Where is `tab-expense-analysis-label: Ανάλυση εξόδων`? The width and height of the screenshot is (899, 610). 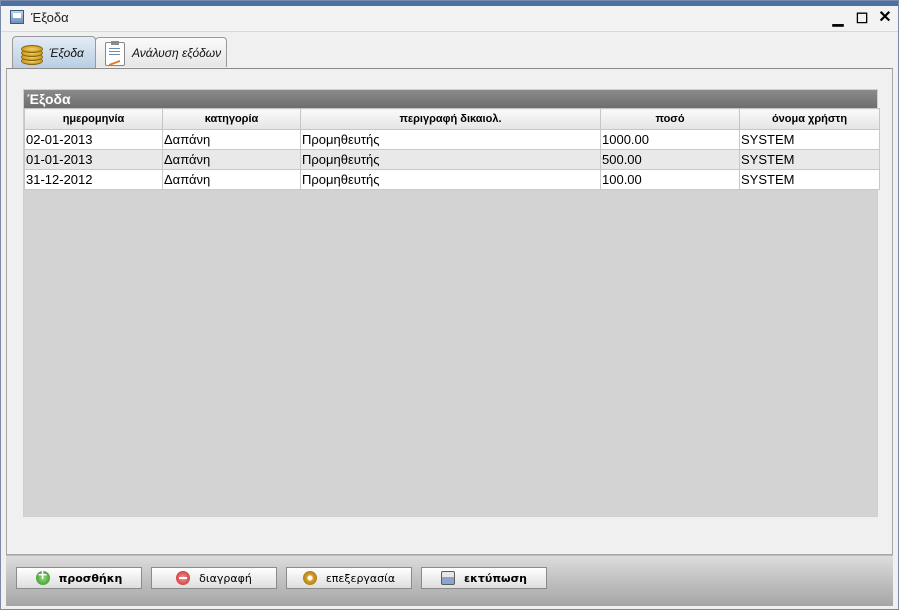 tab-expense-analysis-label: Ανάλυση εξόδων is located at coordinates (177, 52).